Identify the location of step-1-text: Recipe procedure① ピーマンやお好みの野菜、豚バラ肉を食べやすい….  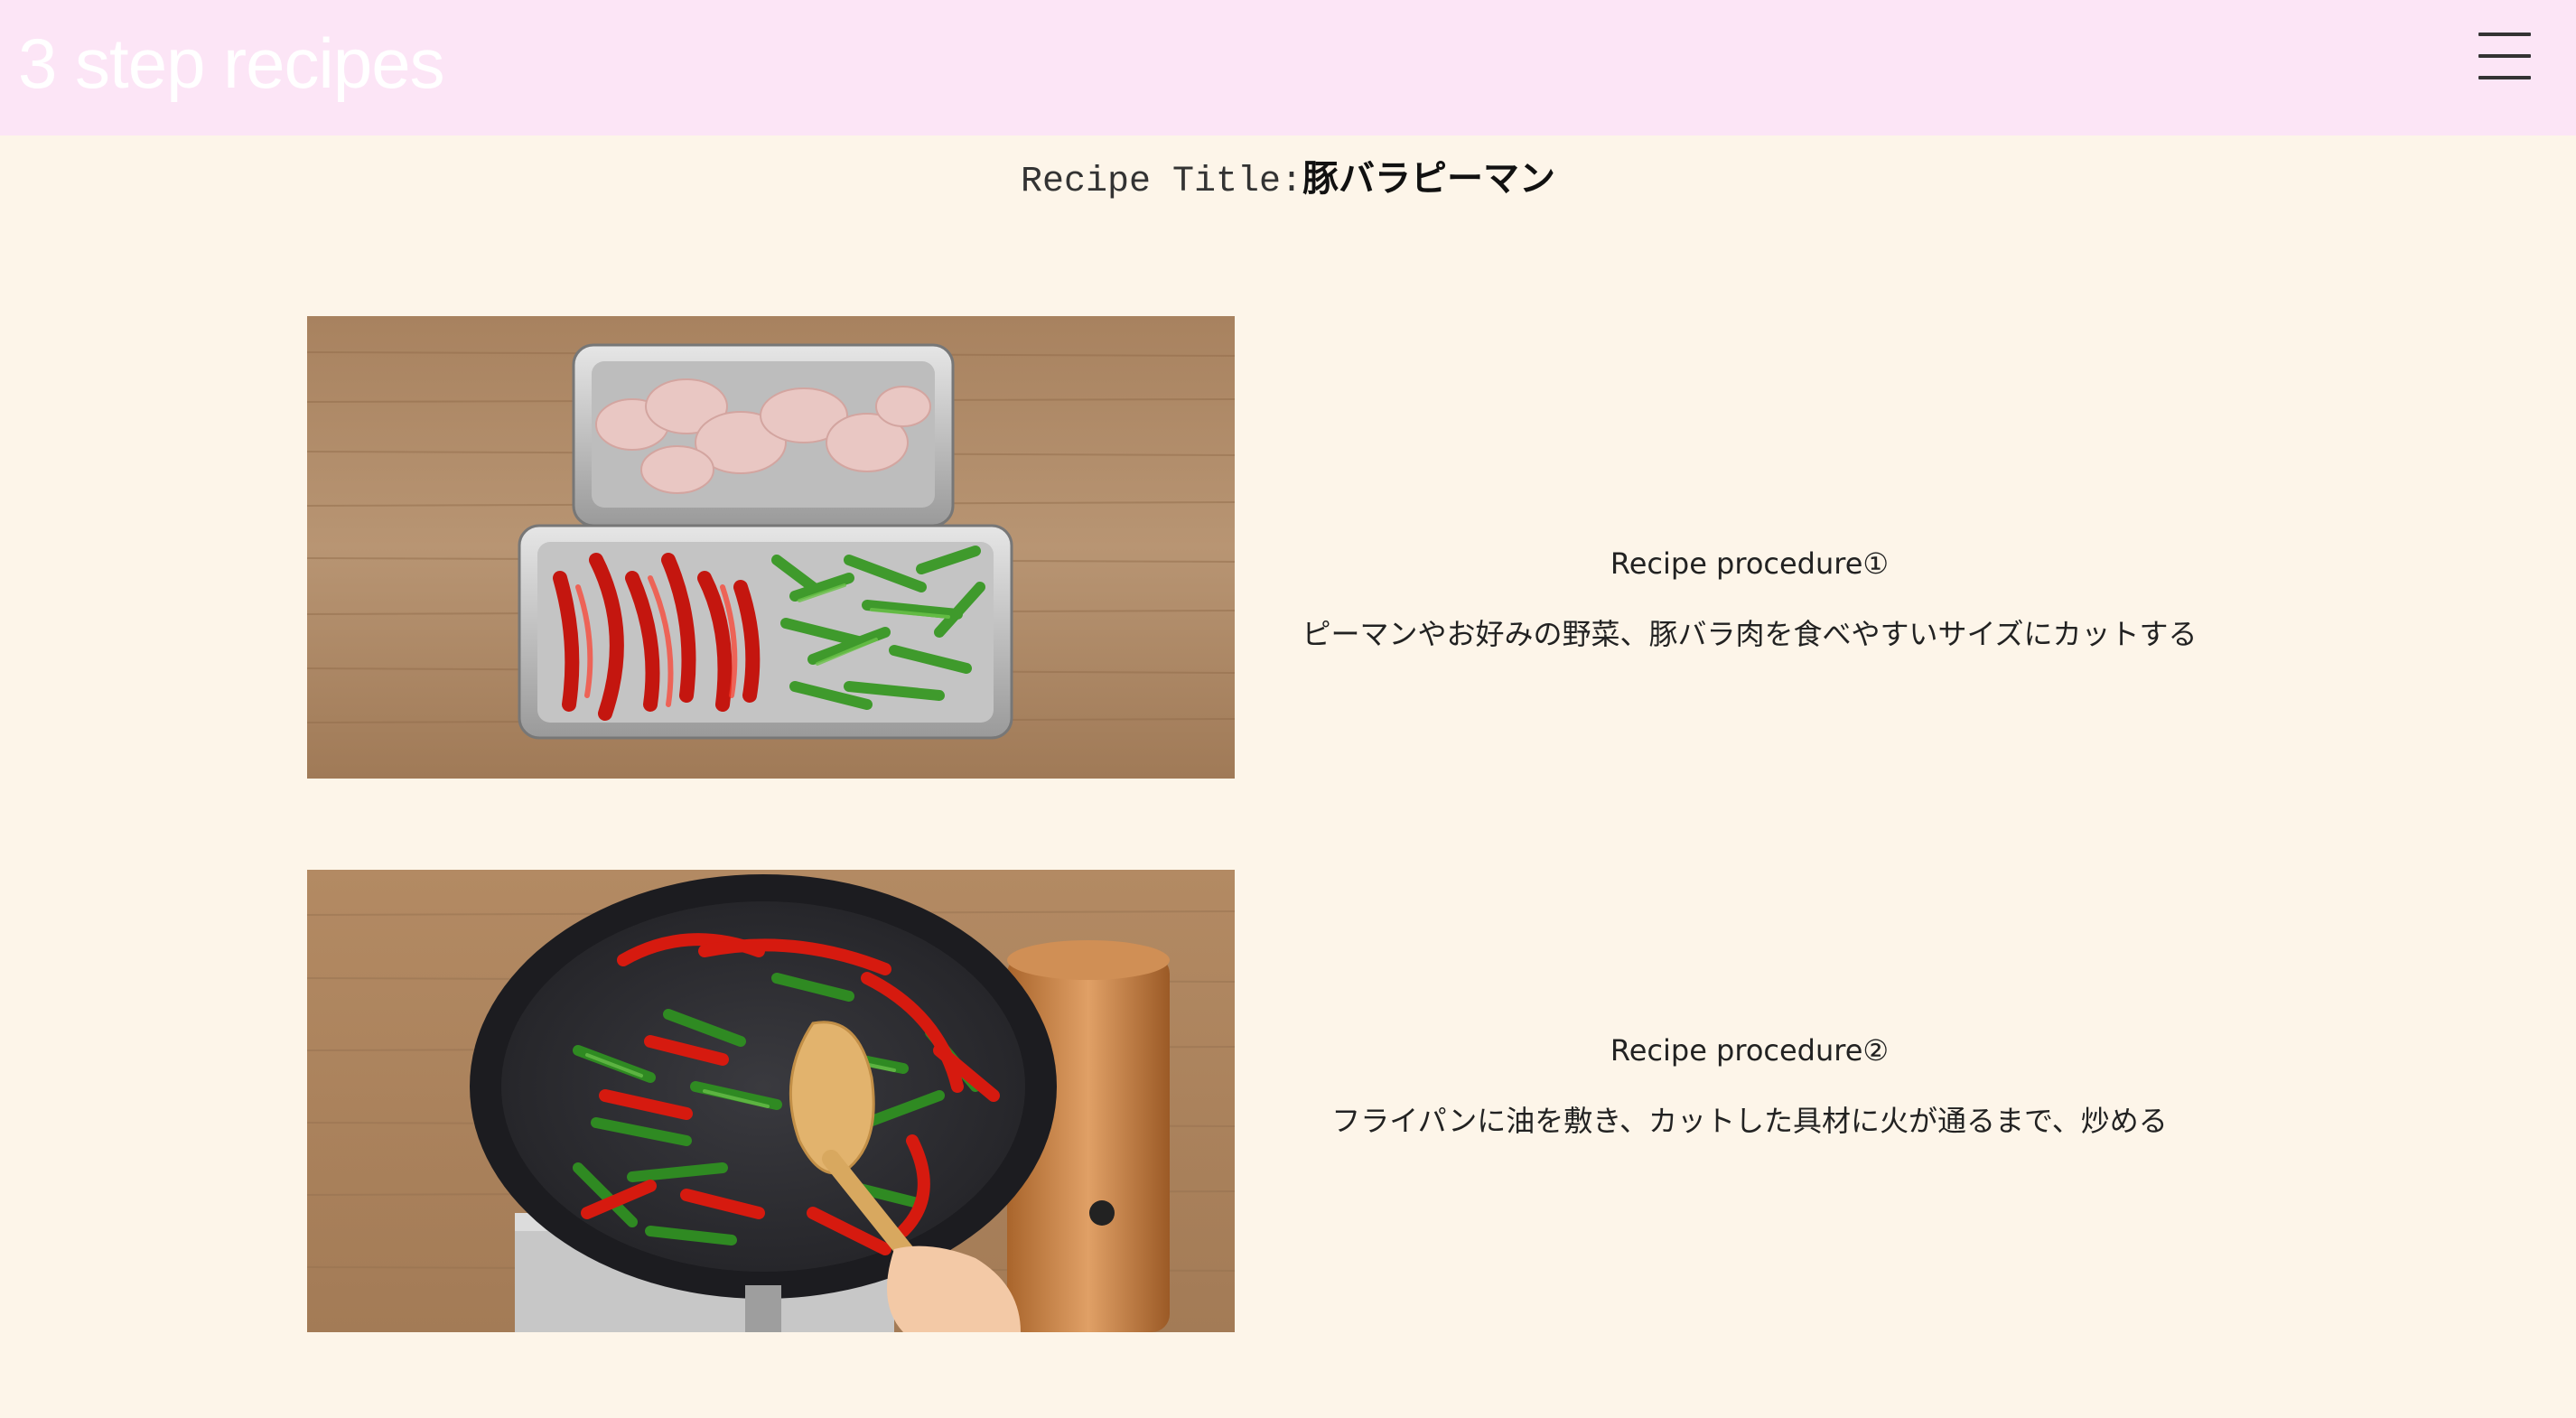
(1749, 599).